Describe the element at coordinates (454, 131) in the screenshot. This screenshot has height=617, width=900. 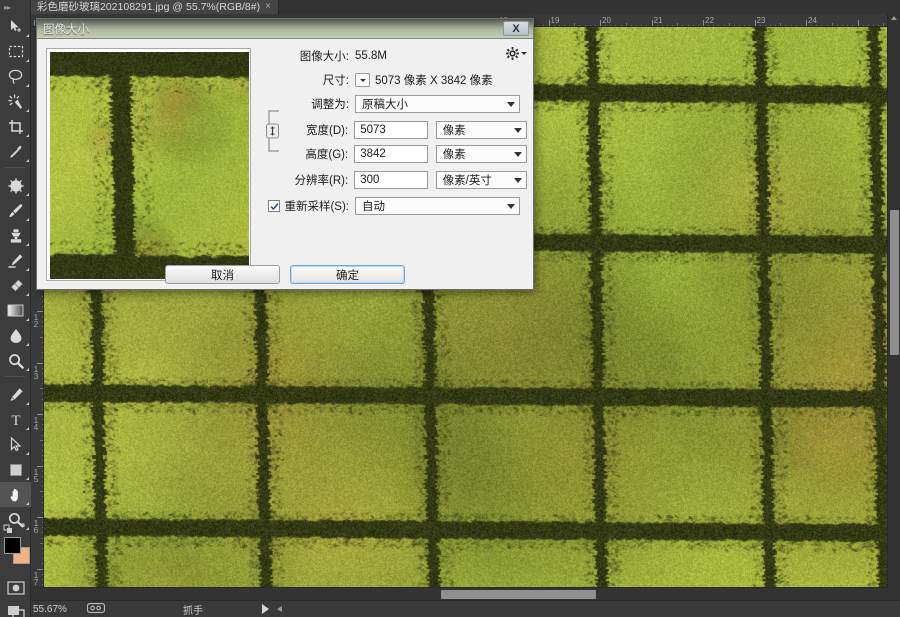
I see `width-unit-value: 像素` at that location.